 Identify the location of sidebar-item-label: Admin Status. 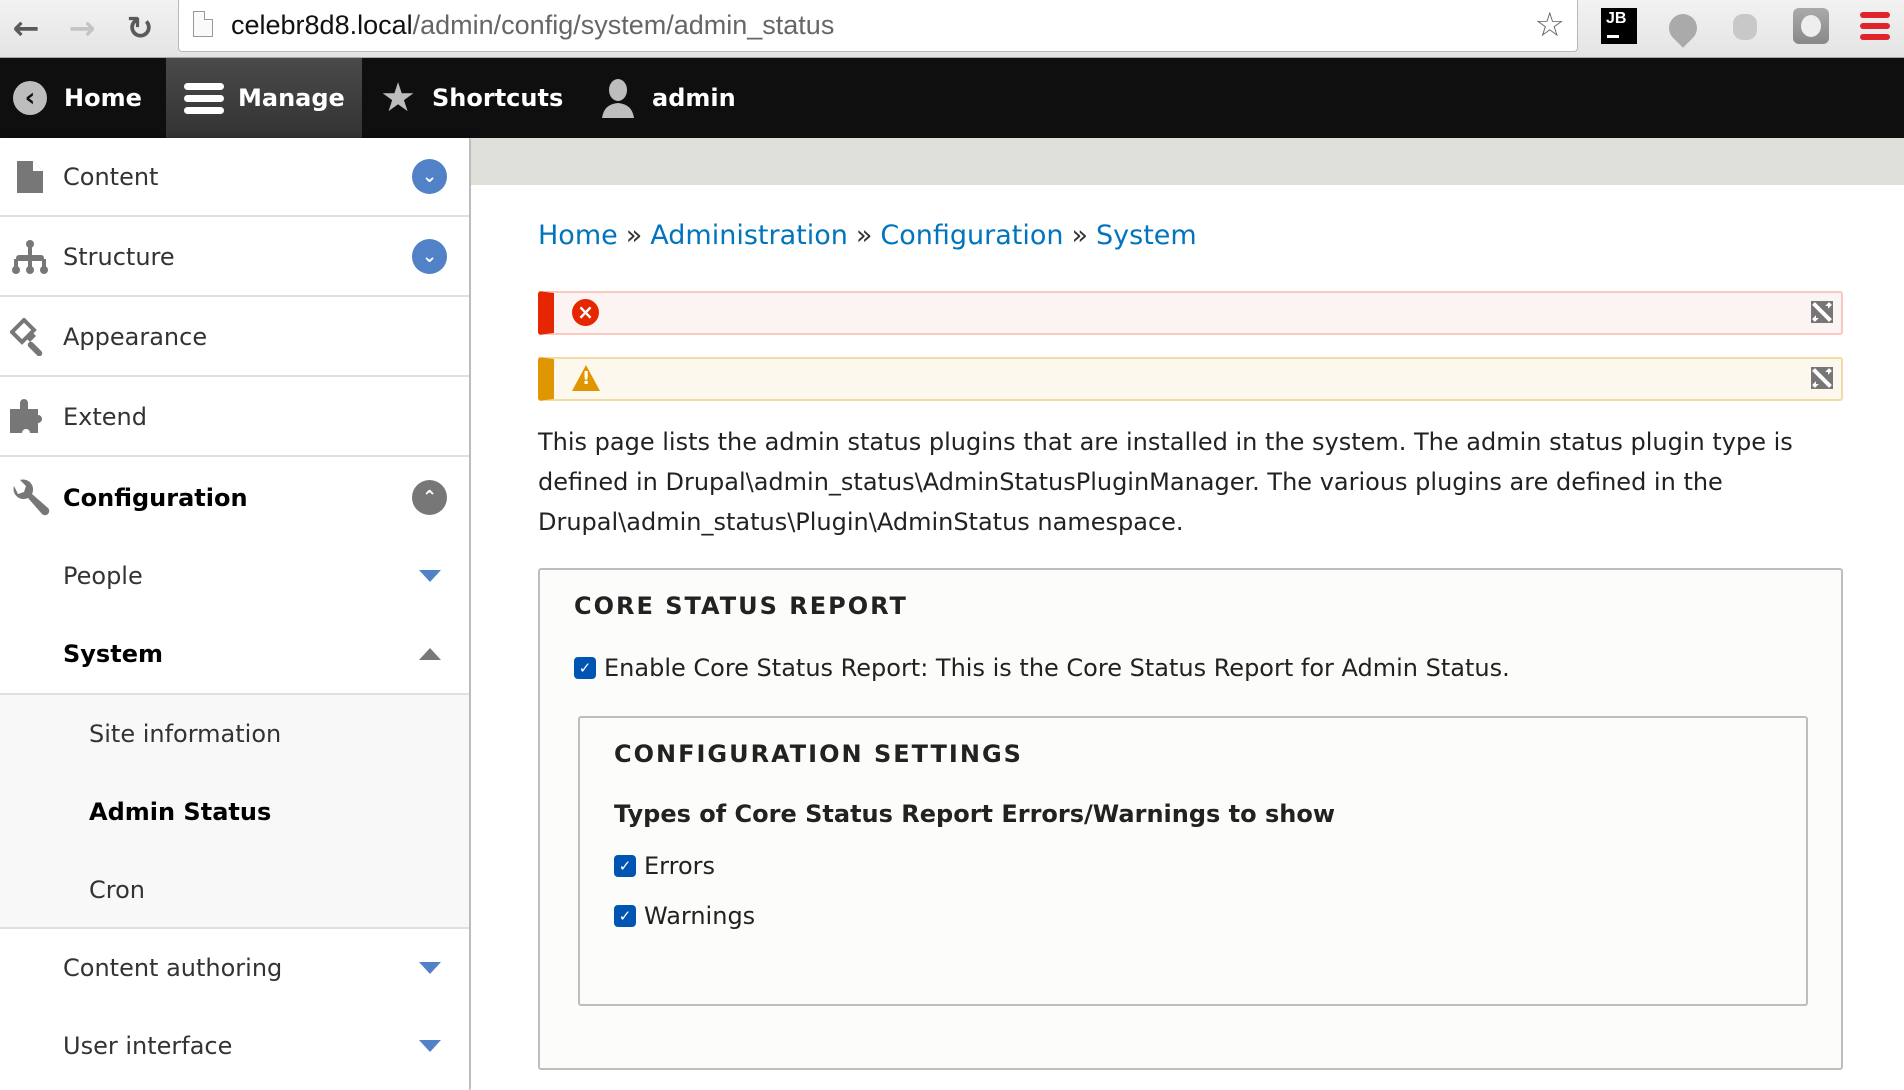
(180, 812).